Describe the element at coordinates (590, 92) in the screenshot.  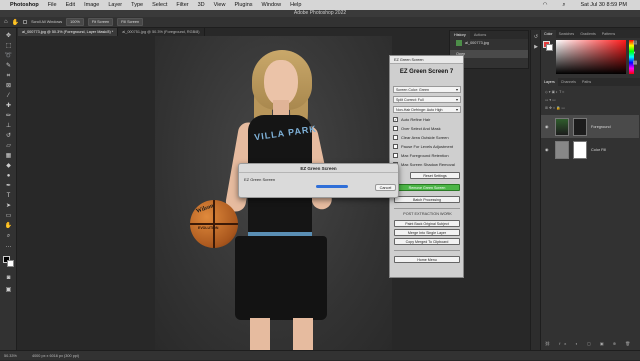
I see `layer-kind-filter: ◇ ▾ ▣ ◐ T ⌗` at that location.